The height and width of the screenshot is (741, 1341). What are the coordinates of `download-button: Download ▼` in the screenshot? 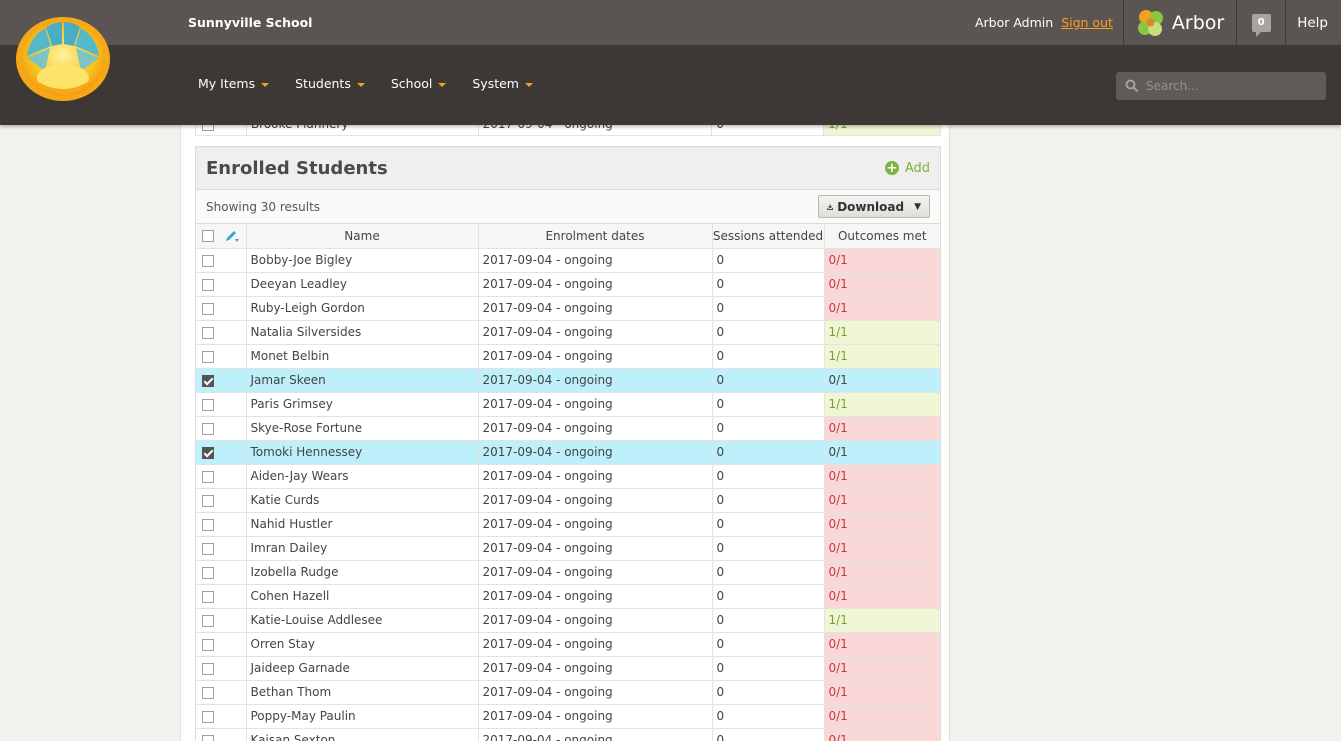 It's located at (874, 206).